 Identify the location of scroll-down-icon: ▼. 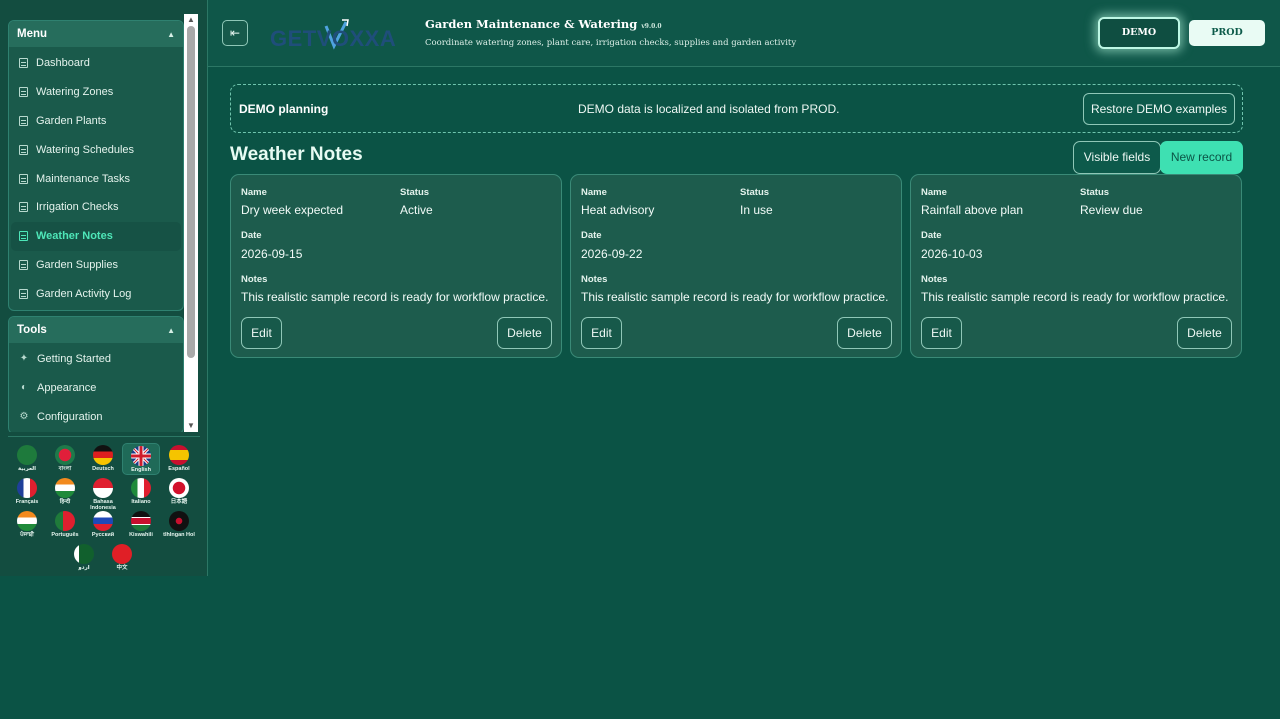
(191, 426).